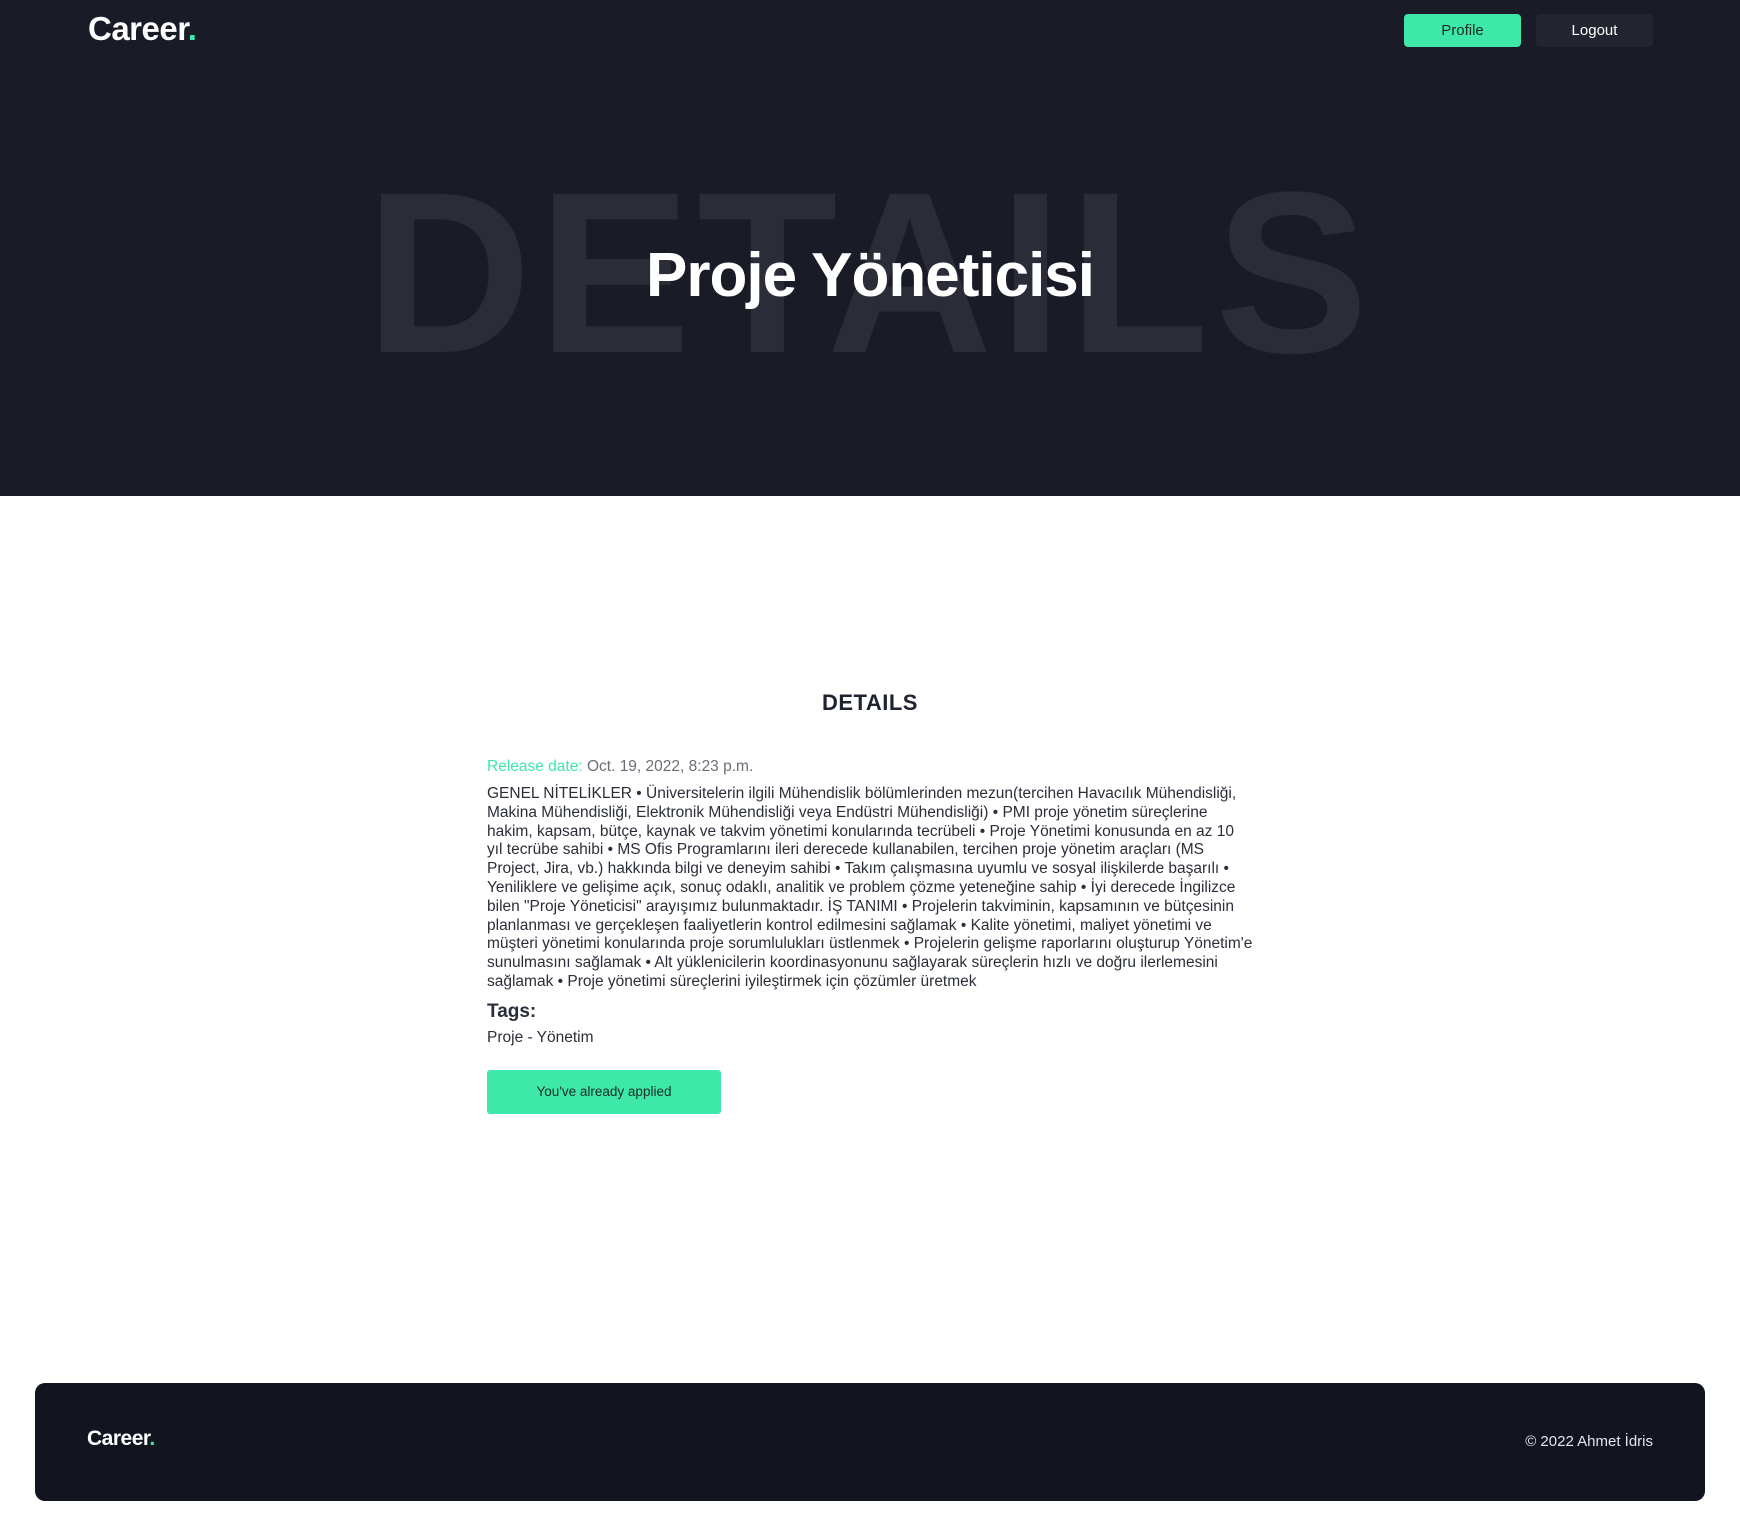 The width and height of the screenshot is (1740, 1524). I want to click on details-heading: DETAILS, so click(870, 702).